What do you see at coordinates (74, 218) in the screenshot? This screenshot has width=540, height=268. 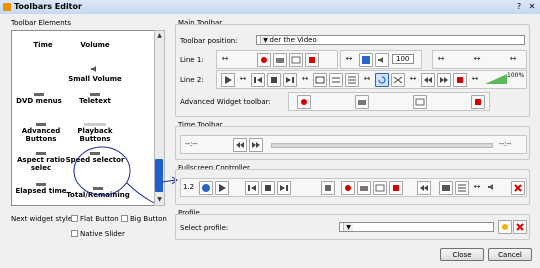 I see `flat-button-checkbox` at bounding box center [74, 218].